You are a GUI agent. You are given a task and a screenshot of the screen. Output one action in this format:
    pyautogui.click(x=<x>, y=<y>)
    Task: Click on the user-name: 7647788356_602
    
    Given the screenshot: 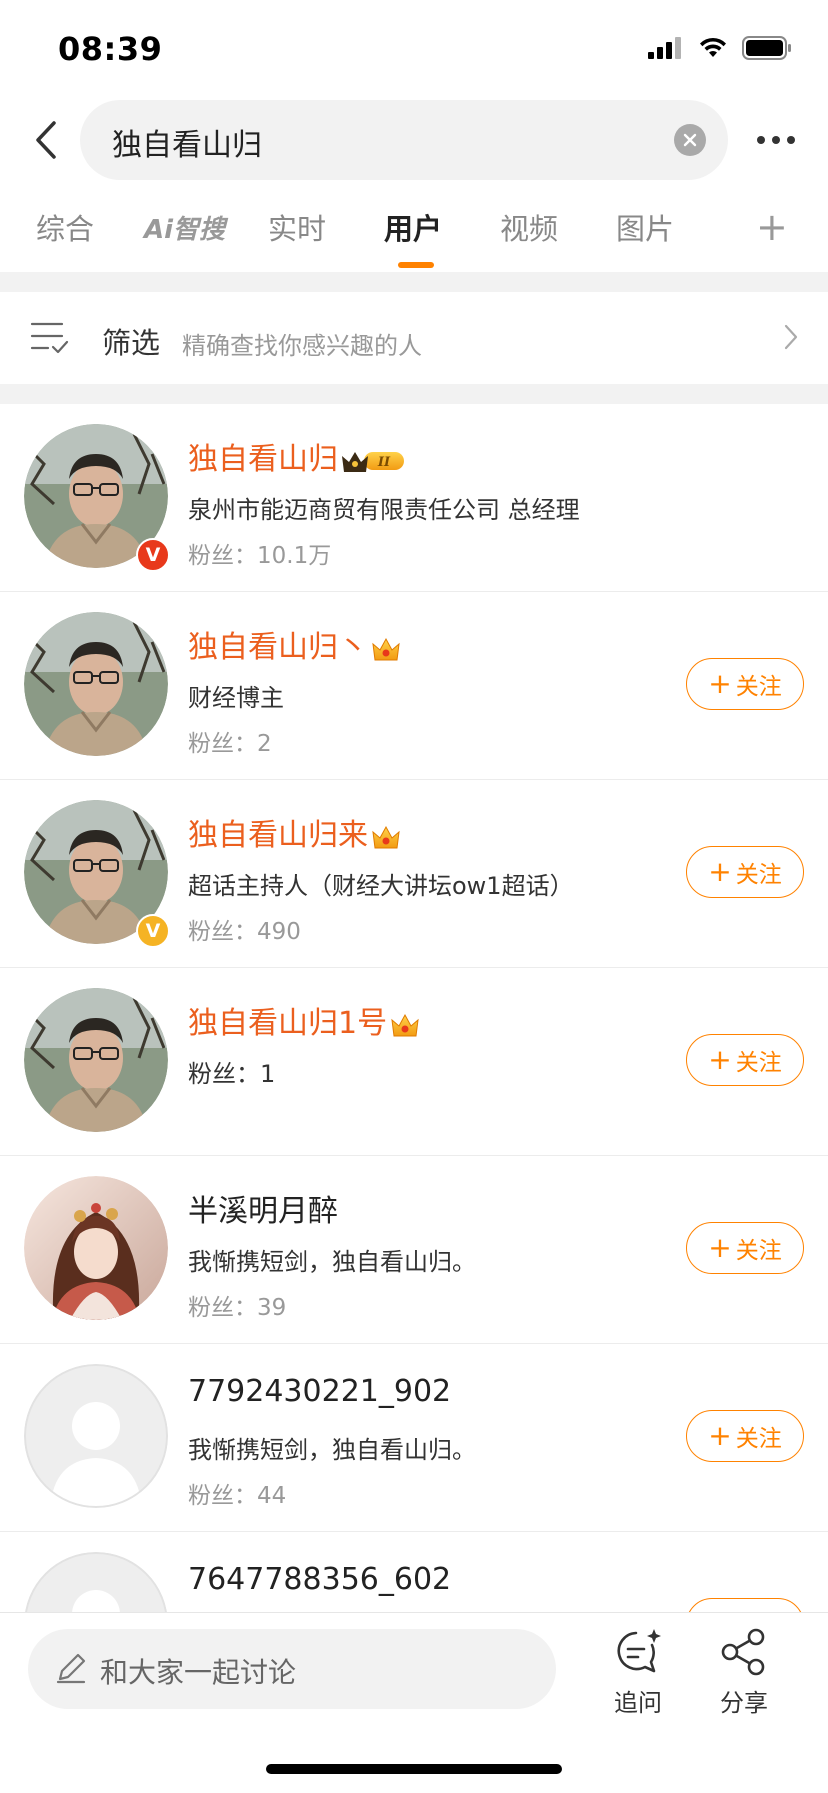 What is the action you would take?
    pyautogui.click(x=320, y=1579)
    